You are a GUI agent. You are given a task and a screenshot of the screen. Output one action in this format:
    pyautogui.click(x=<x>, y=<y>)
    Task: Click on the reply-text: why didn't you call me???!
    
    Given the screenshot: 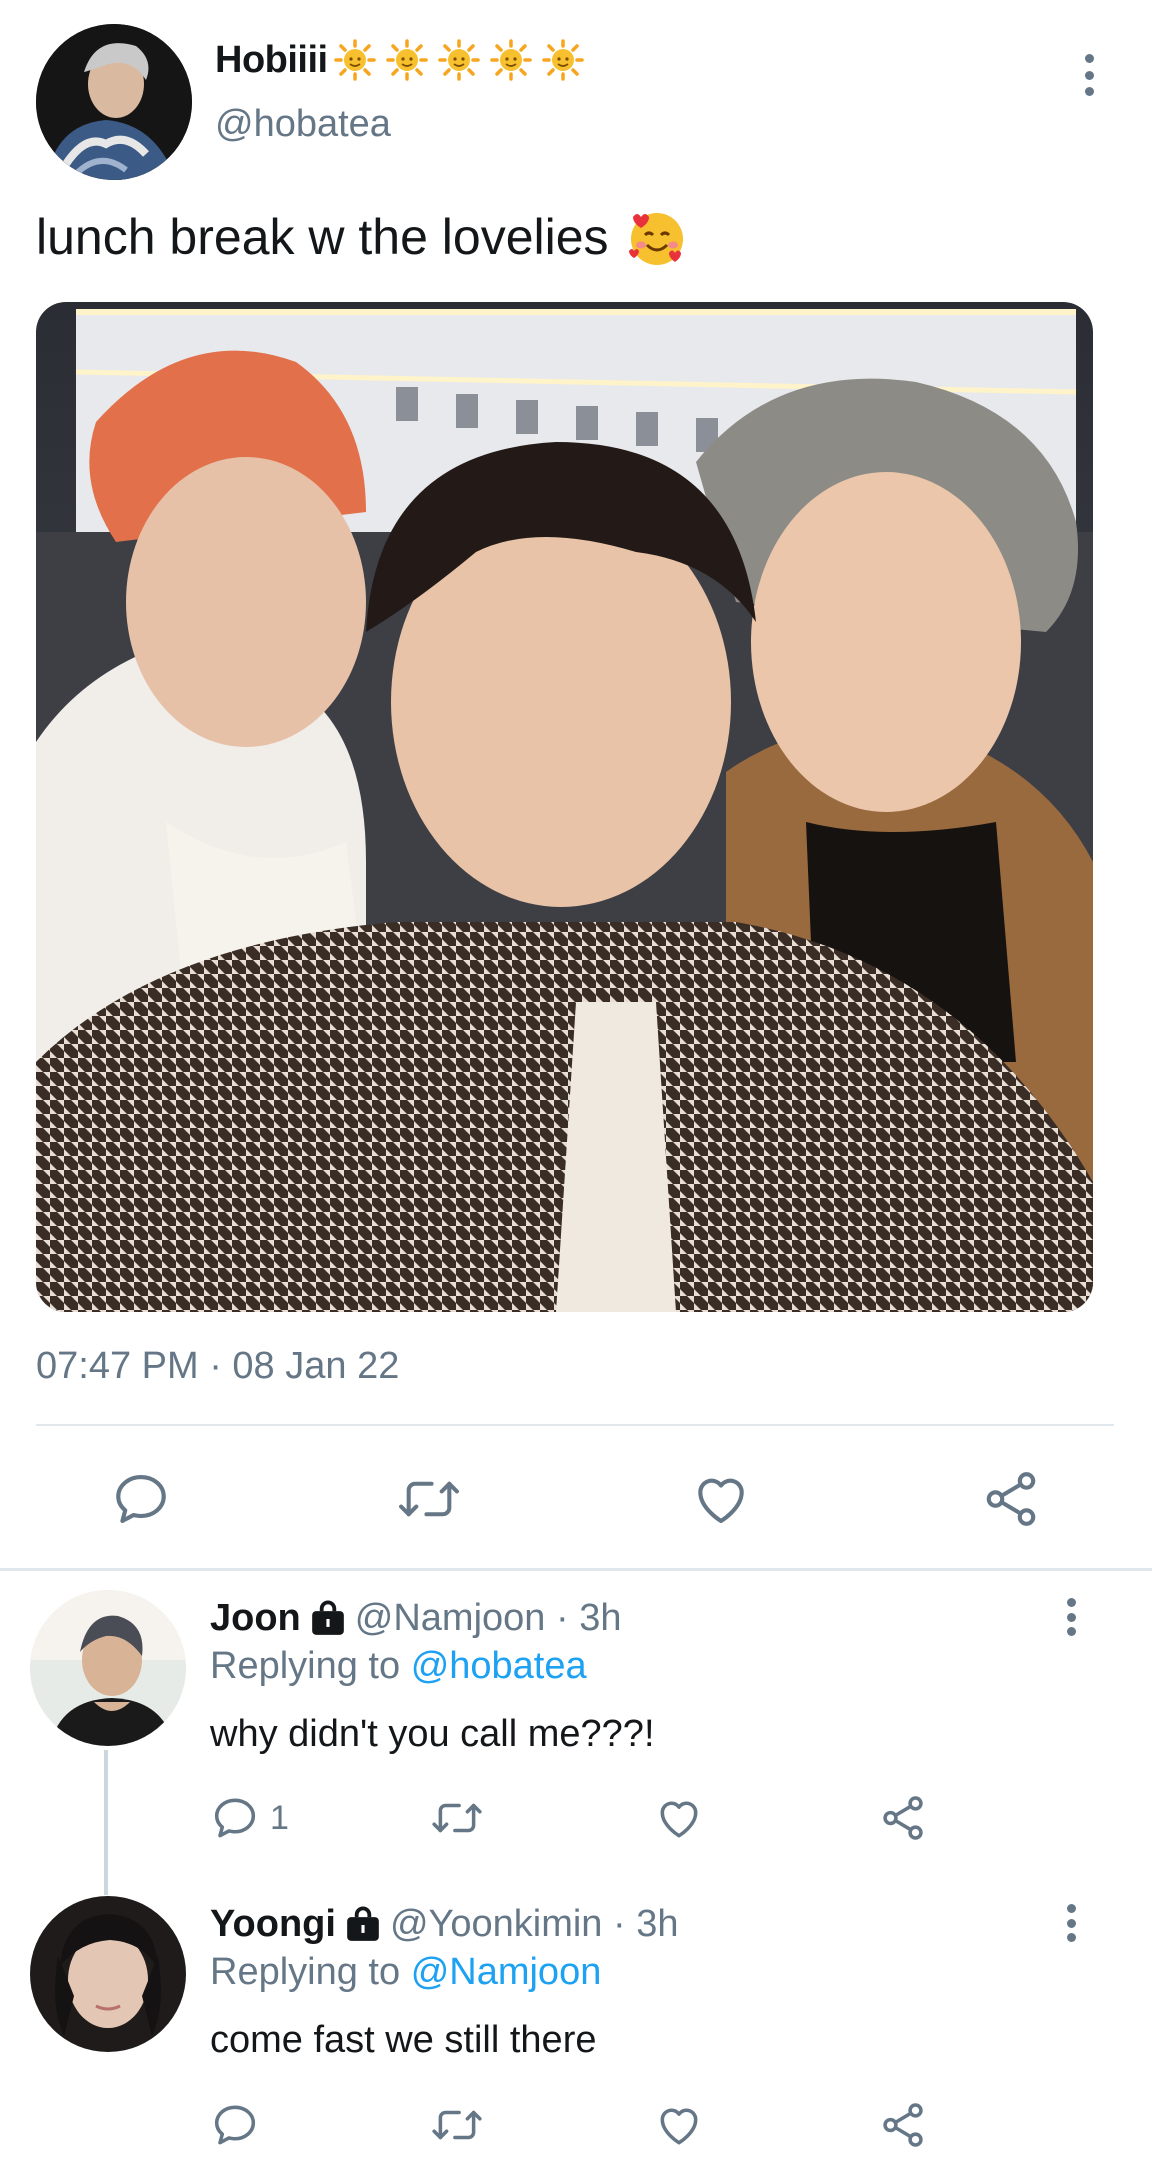 What is the action you would take?
    pyautogui.click(x=432, y=1734)
    